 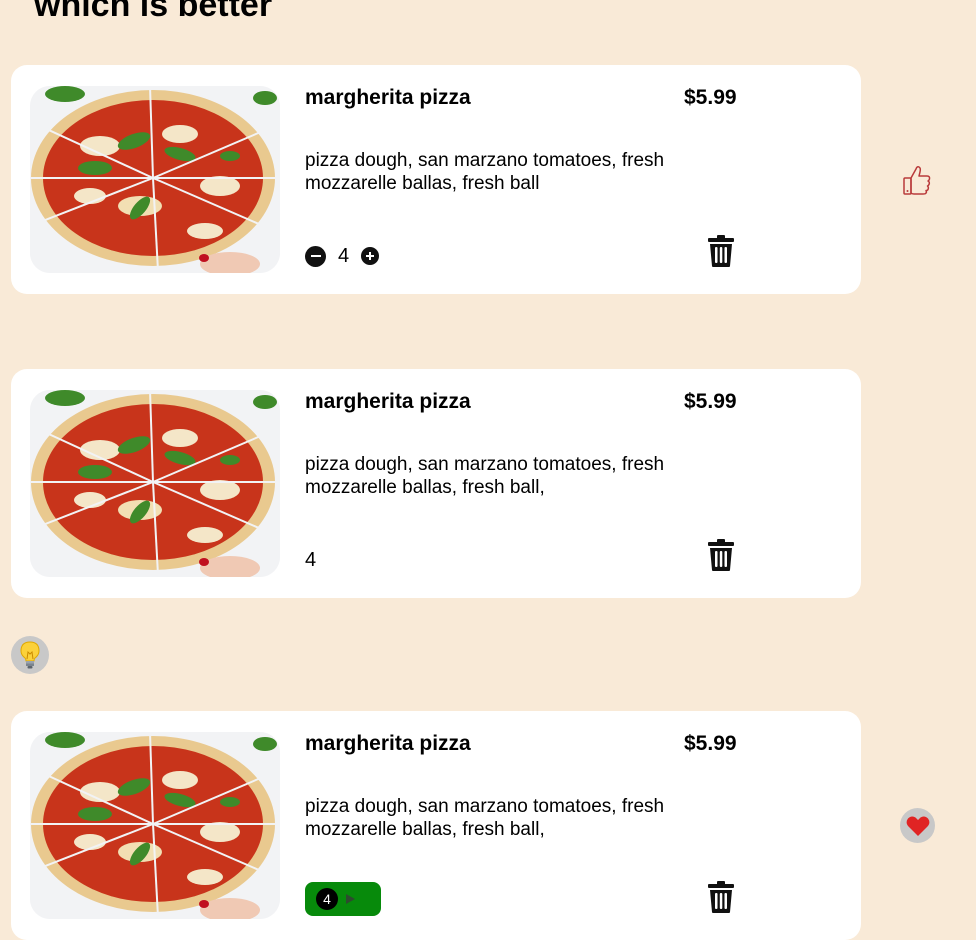 I want to click on minus-icon, so click(x=315, y=256).